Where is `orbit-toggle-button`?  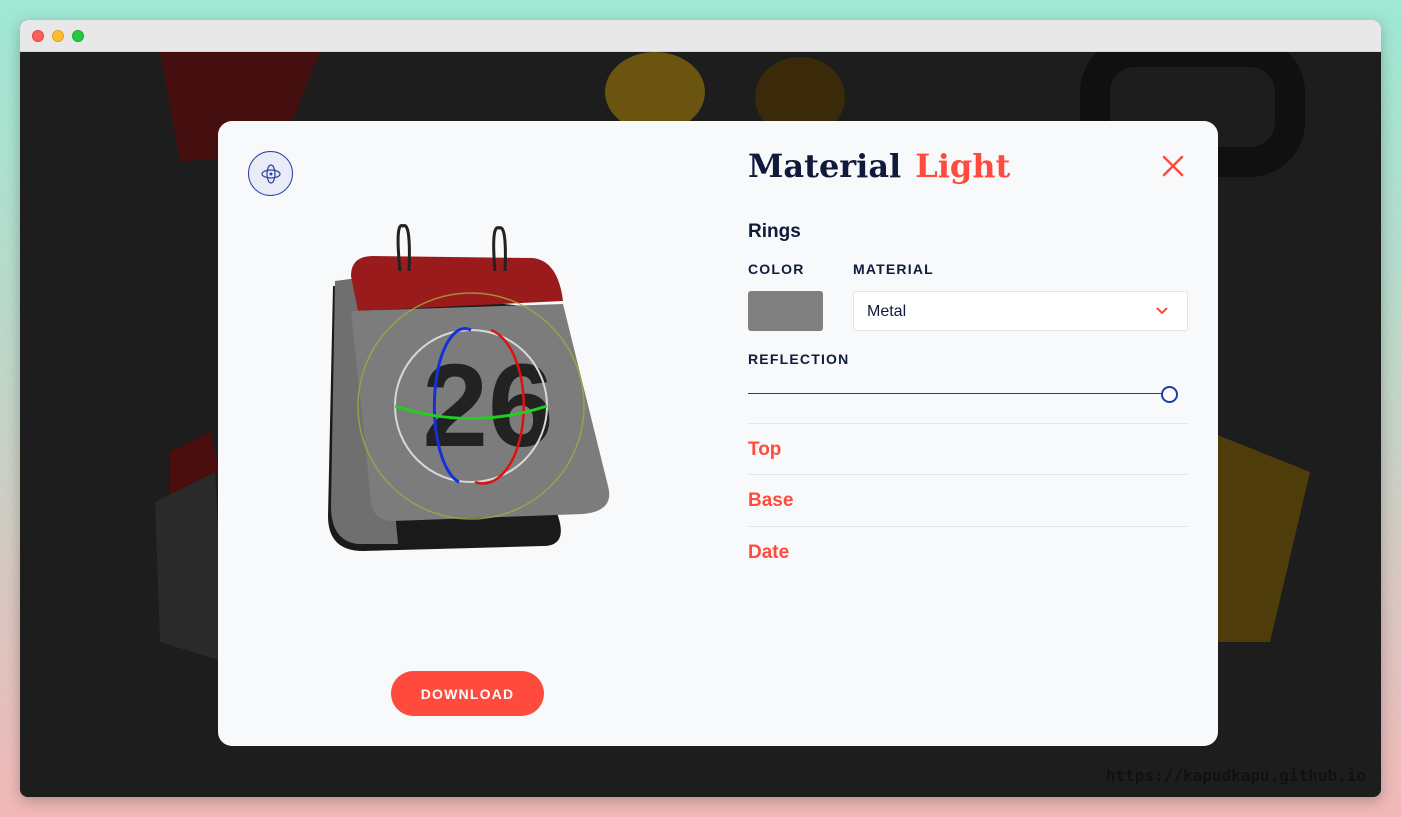 orbit-toggle-button is located at coordinates (270, 173).